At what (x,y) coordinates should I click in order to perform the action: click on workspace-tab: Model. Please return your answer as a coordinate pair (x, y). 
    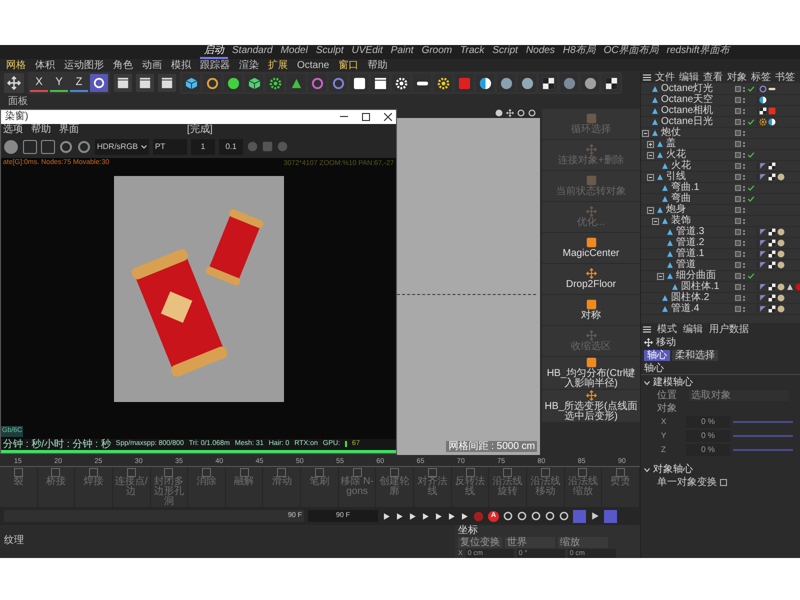
    Looking at the image, I should click on (294, 52).